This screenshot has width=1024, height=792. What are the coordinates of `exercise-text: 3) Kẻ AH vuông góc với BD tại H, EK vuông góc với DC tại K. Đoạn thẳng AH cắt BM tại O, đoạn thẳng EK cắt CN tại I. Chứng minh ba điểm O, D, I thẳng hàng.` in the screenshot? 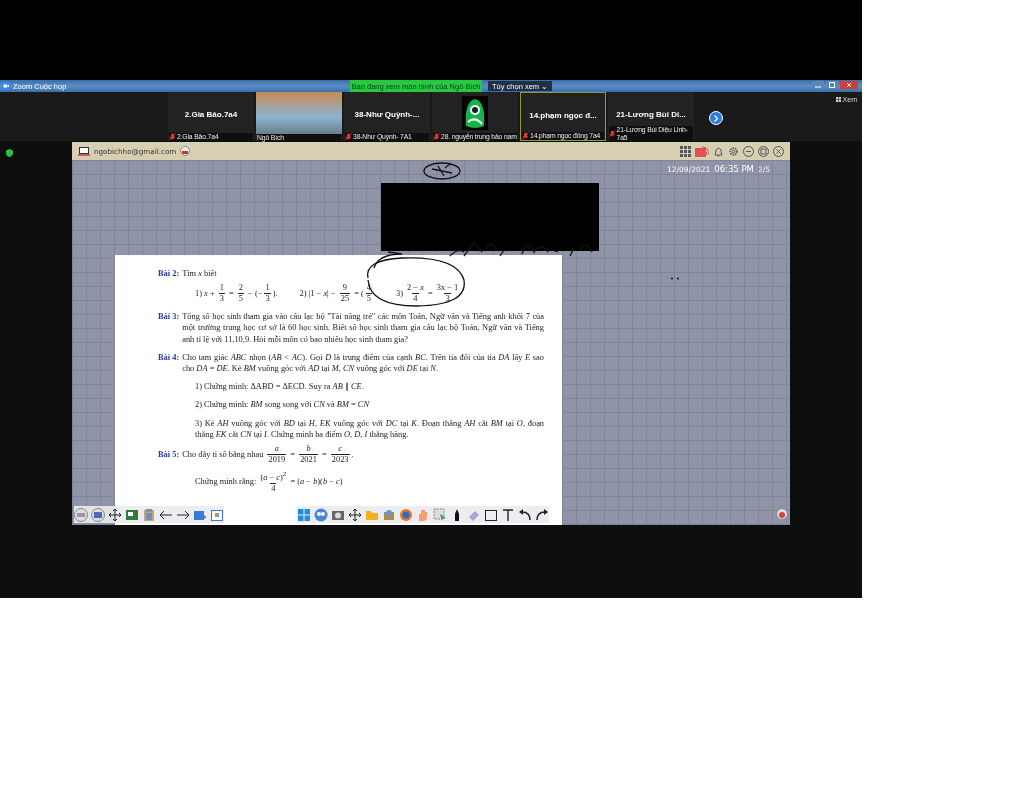 It's located at (369, 429).